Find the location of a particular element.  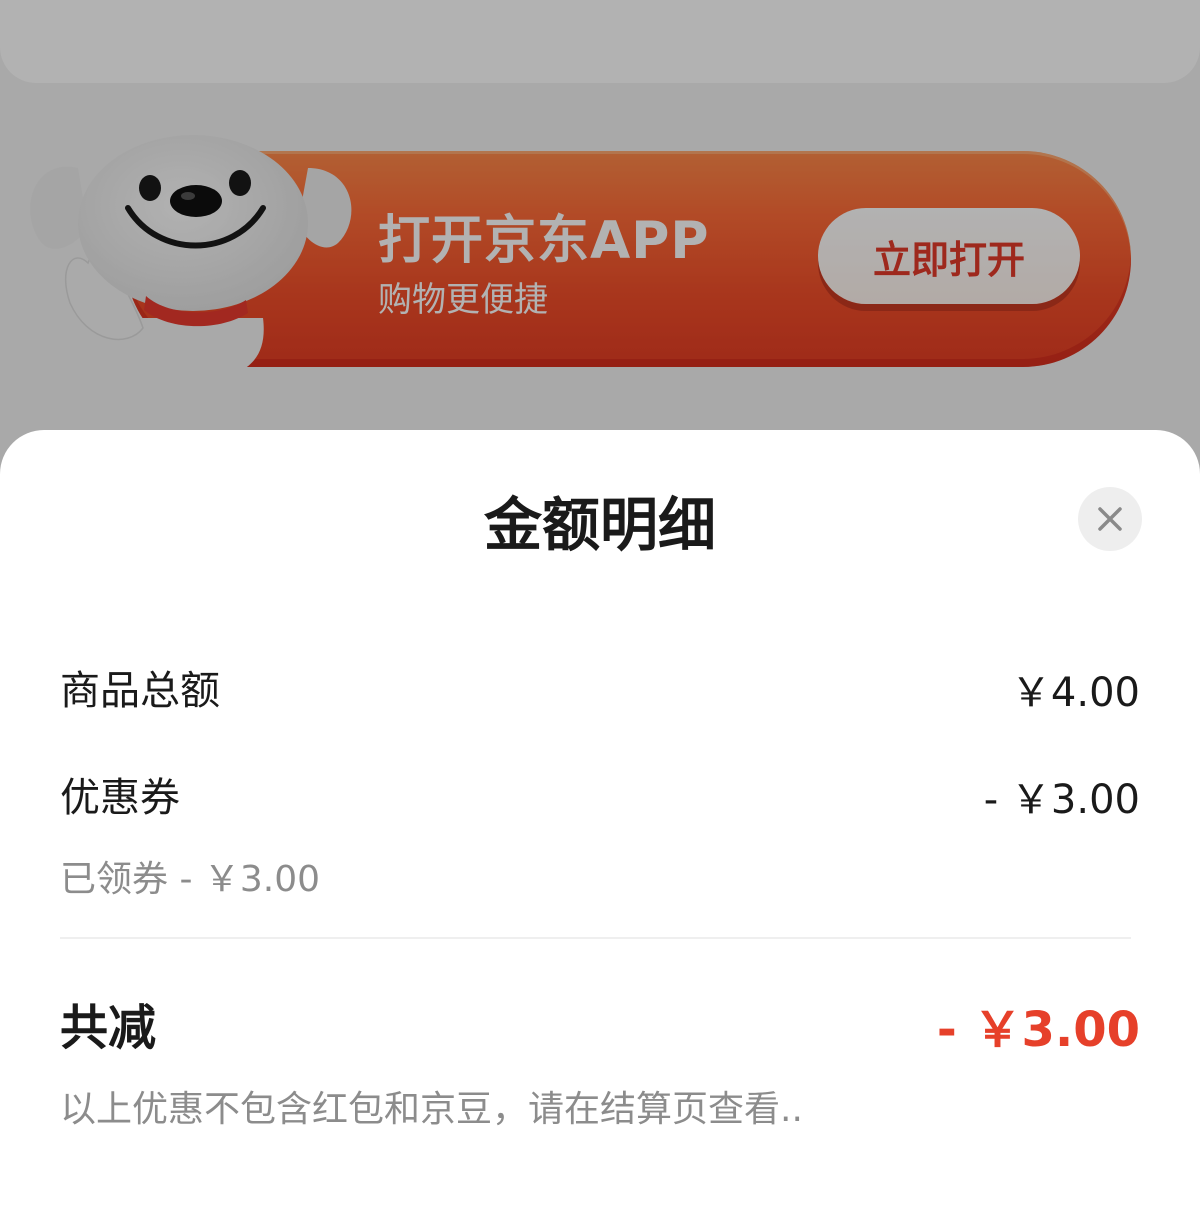

discount-note: 以上优惠不包含红包和京豆，请在结算页查看.. is located at coordinates (431, 1109).